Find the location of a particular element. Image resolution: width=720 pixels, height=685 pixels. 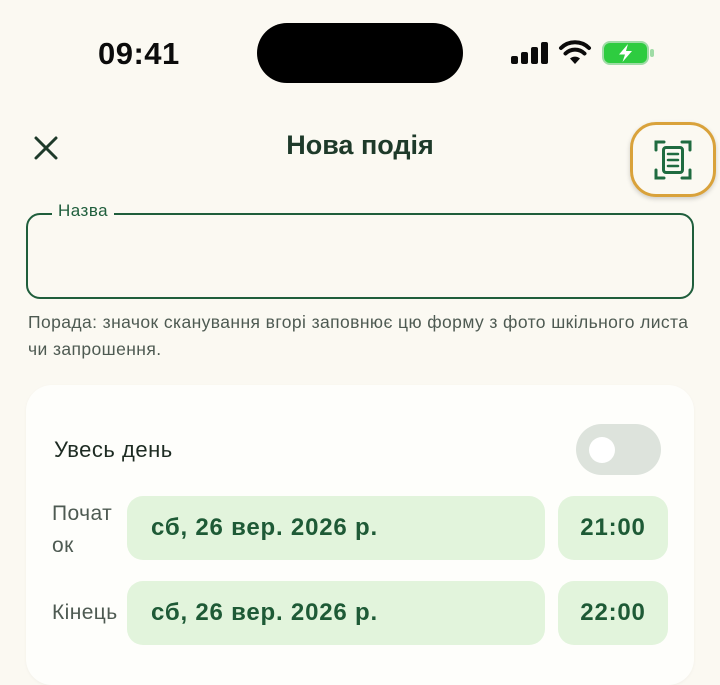

event-name-label: Назва is located at coordinates (83, 211).